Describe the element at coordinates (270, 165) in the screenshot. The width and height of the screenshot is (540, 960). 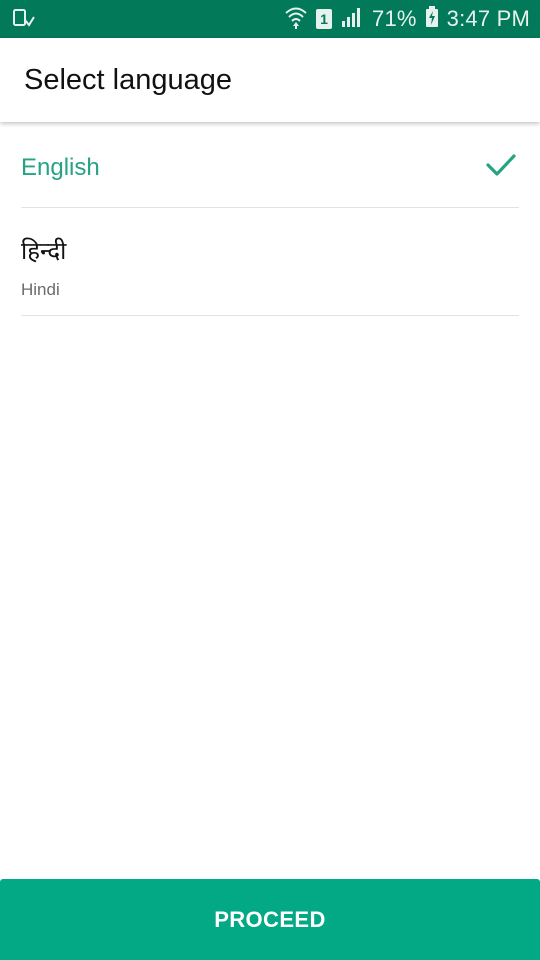
I see `language-option-english: English` at that location.